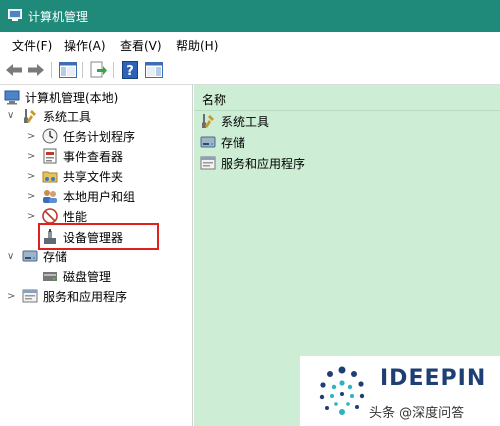 The width and height of the screenshot is (500, 426). What do you see at coordinates (417, 413) in the screenshot?
I see `watermark-source: 头条 @深度问答` at bounding box center [417, 413].